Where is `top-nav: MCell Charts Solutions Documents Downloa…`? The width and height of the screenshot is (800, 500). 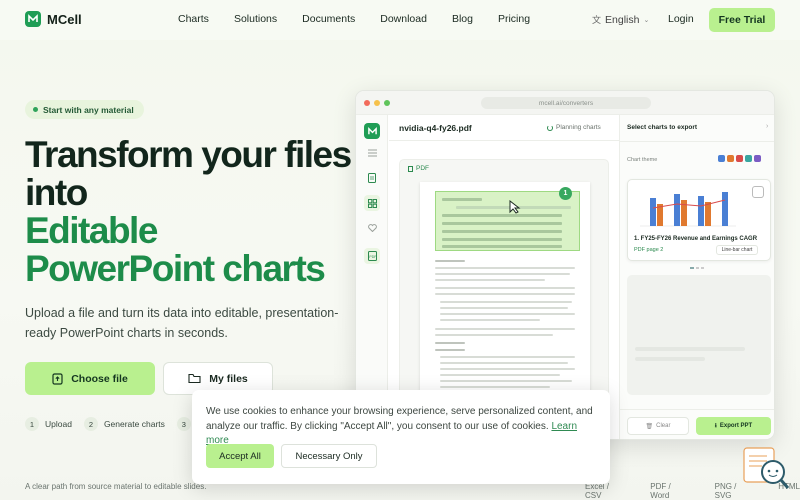 top-nav: MCell Charts Solutions Documents Downloa… is located at coordinates (400, 20).